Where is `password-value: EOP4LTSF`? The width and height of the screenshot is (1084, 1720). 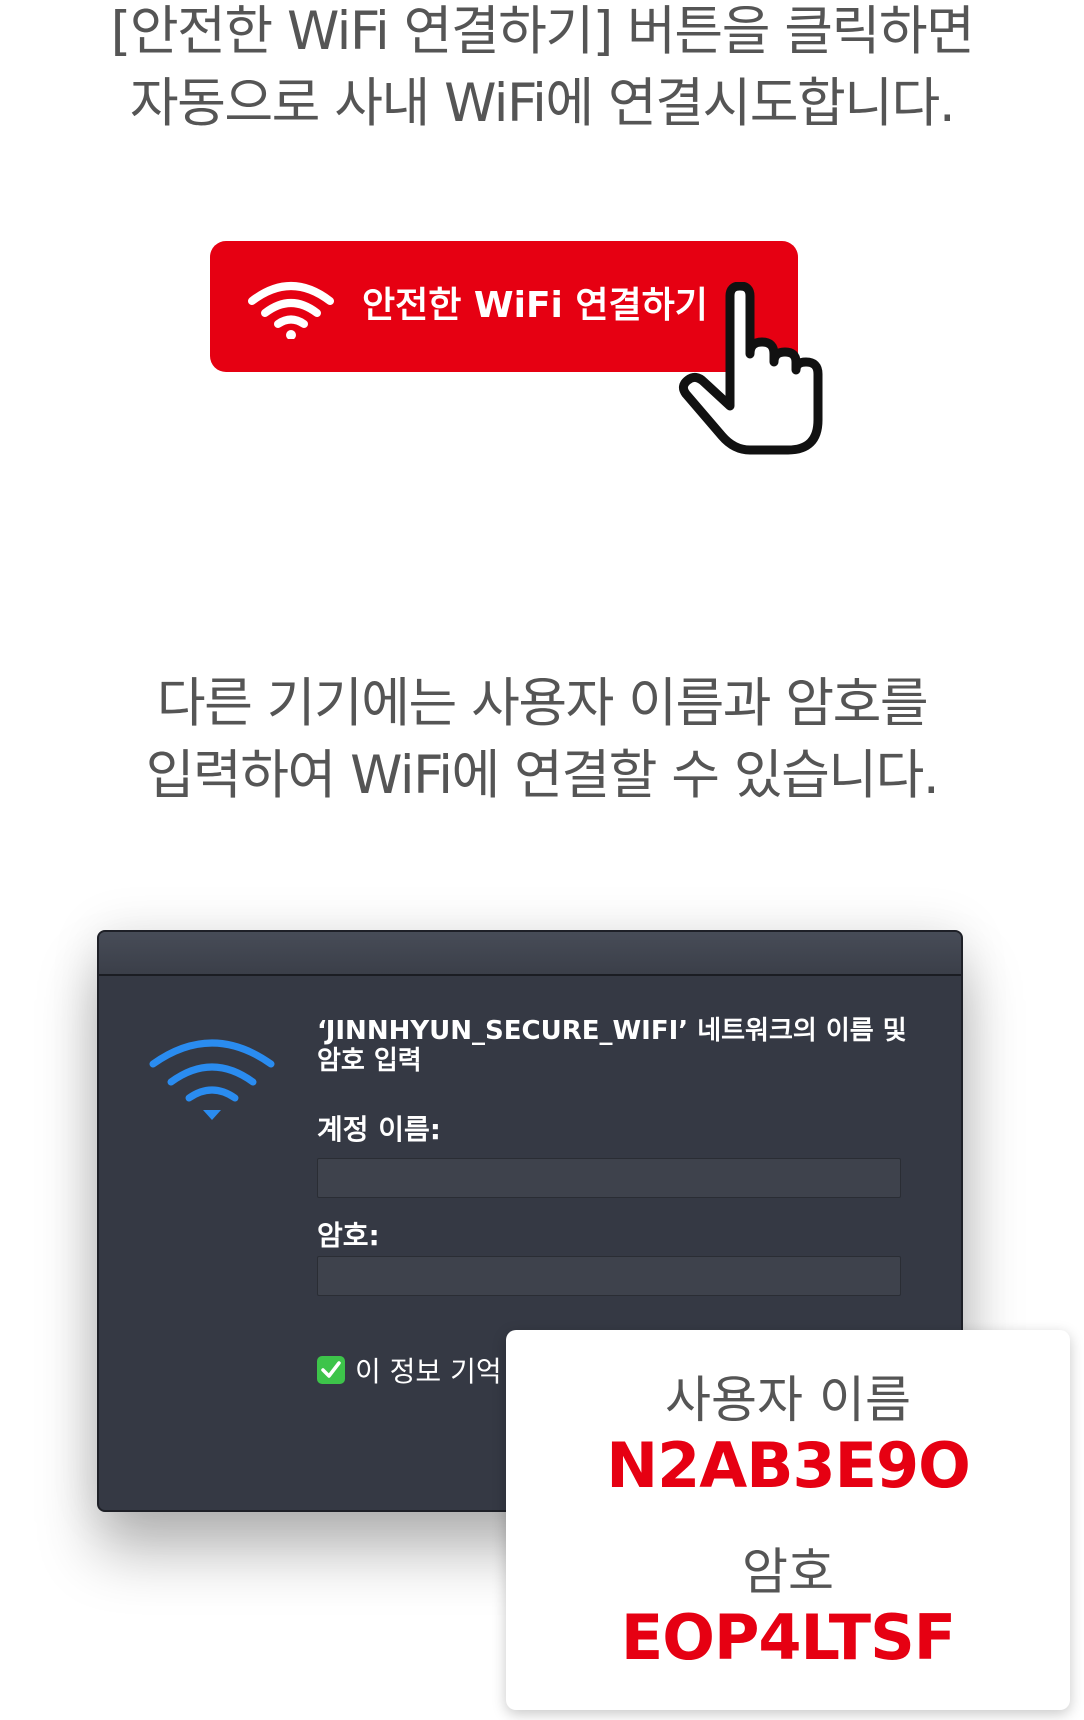
password-value: EOP4LTSF is located at coordinates (788, 1637).